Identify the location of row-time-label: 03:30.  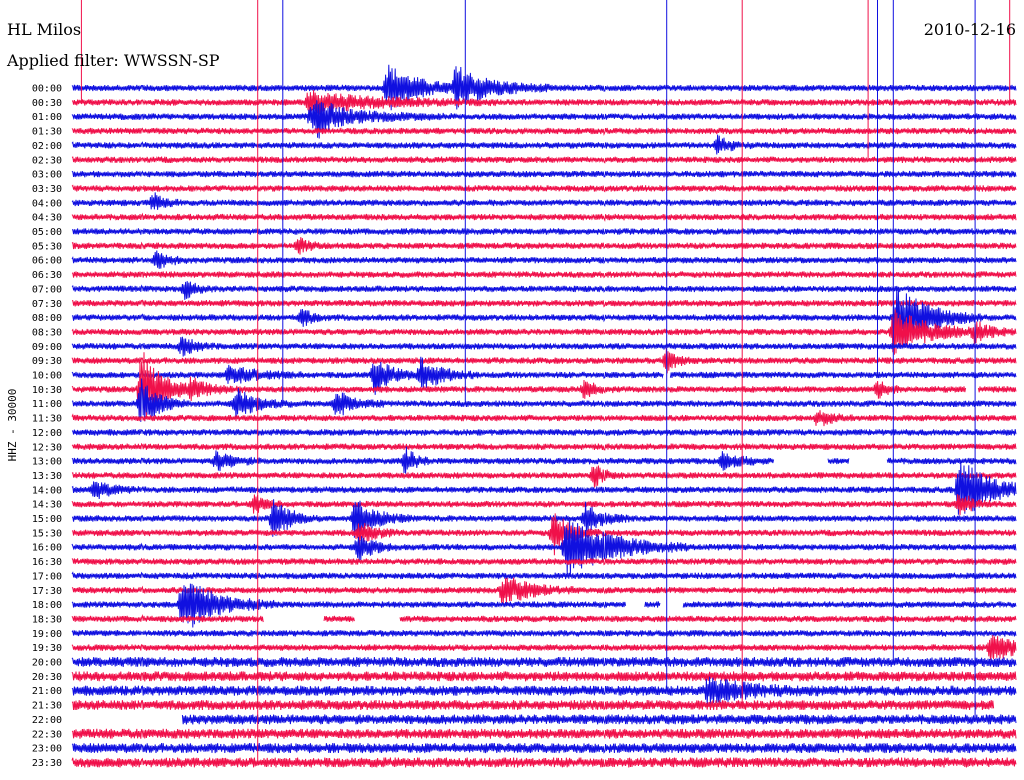
(47, 189).